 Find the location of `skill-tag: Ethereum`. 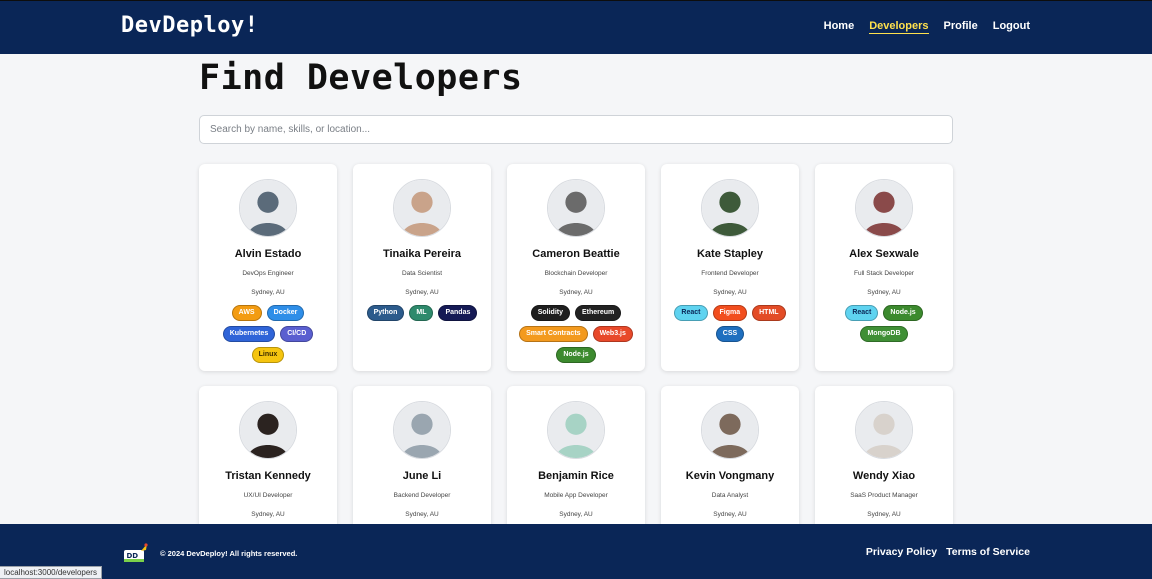

skill-tag: Ethereum is located at coordinates (598, 313).